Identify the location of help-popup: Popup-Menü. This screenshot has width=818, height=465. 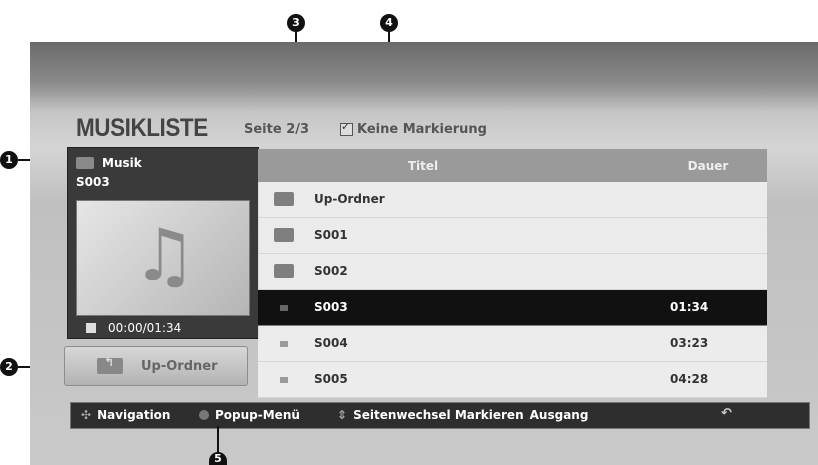
(249, 415).